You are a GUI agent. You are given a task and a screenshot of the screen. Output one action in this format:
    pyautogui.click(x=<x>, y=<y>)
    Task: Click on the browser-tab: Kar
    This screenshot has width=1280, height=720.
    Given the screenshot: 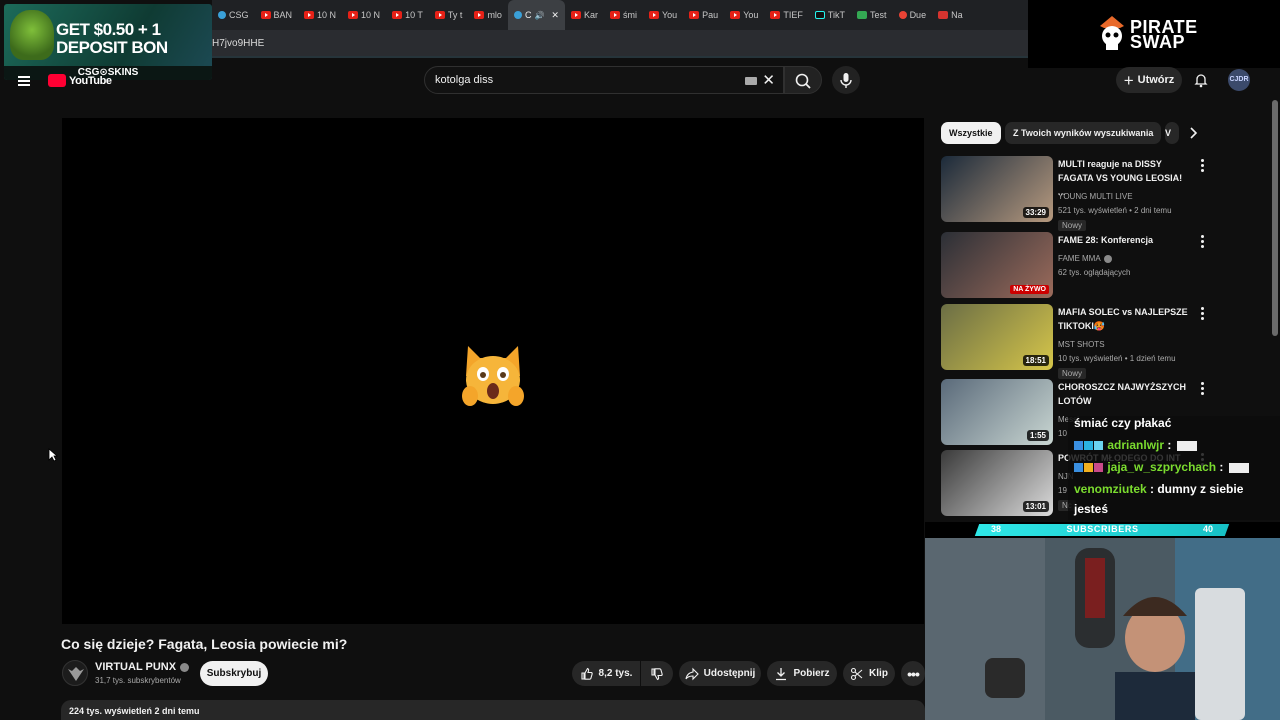 What is the action you would take?
    pyautogui.click(x=584, y=15)
    